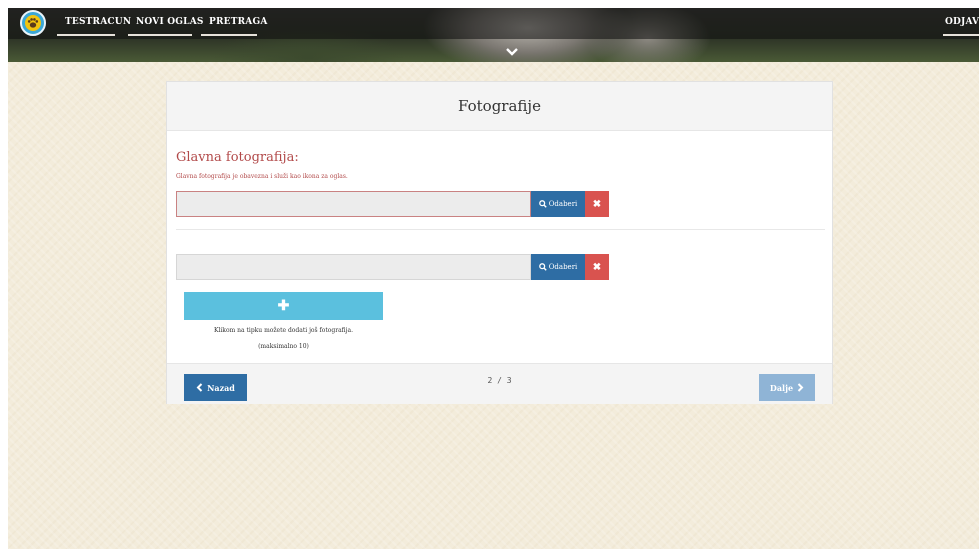  What do you see at coordinates (98, 22) in the screenshot?
I see `nav-link-testracun: TESTRACUN` at bounding box center [98, 22].